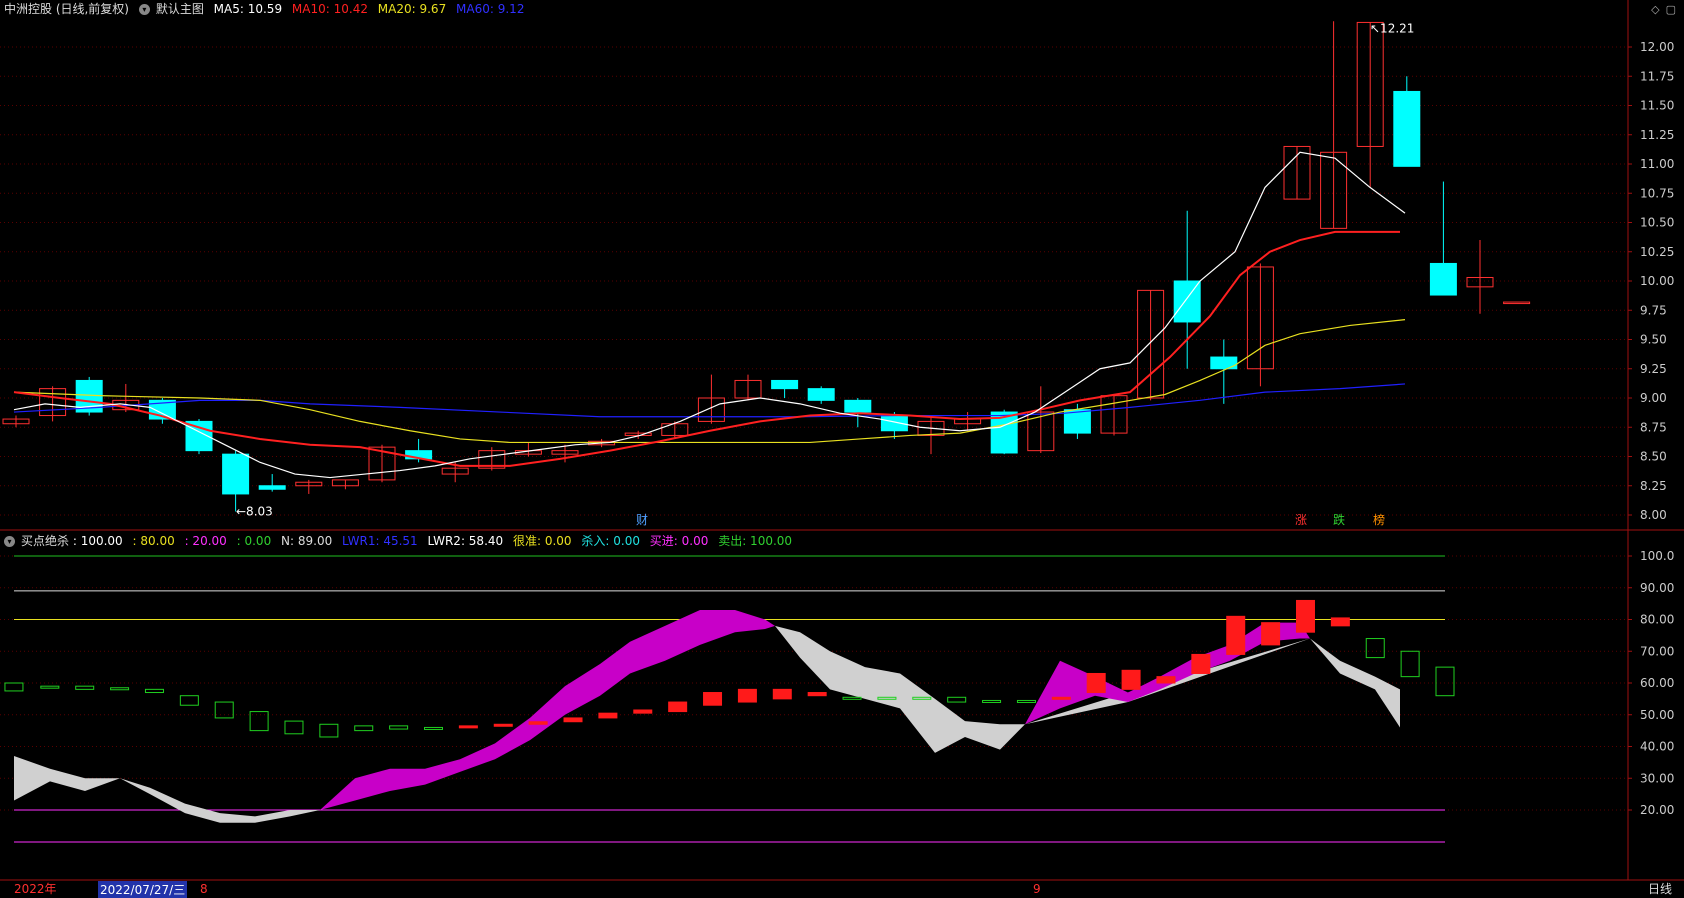 The height and width of the screenshot is (898, 1684). I want to click on die-marker: 跌, so click(1339, 519).